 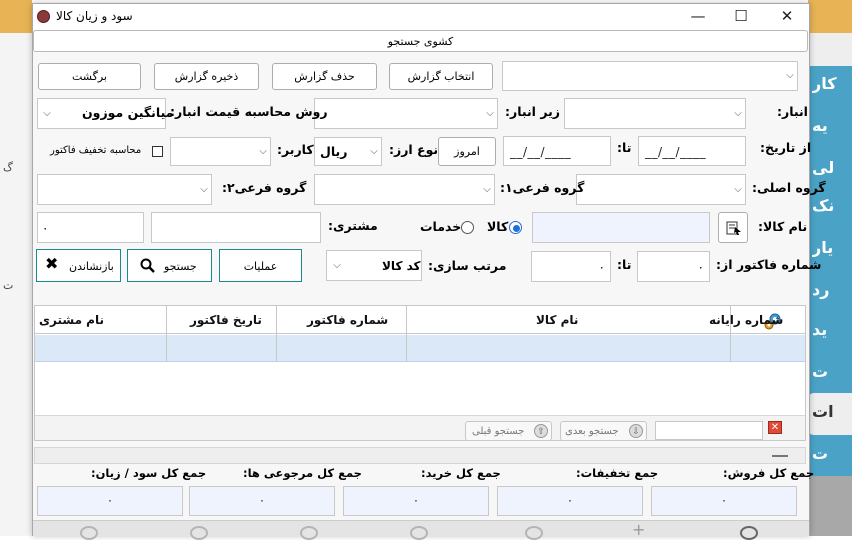 I want to click on document-pointer-icon, so click(x=733, y=228).